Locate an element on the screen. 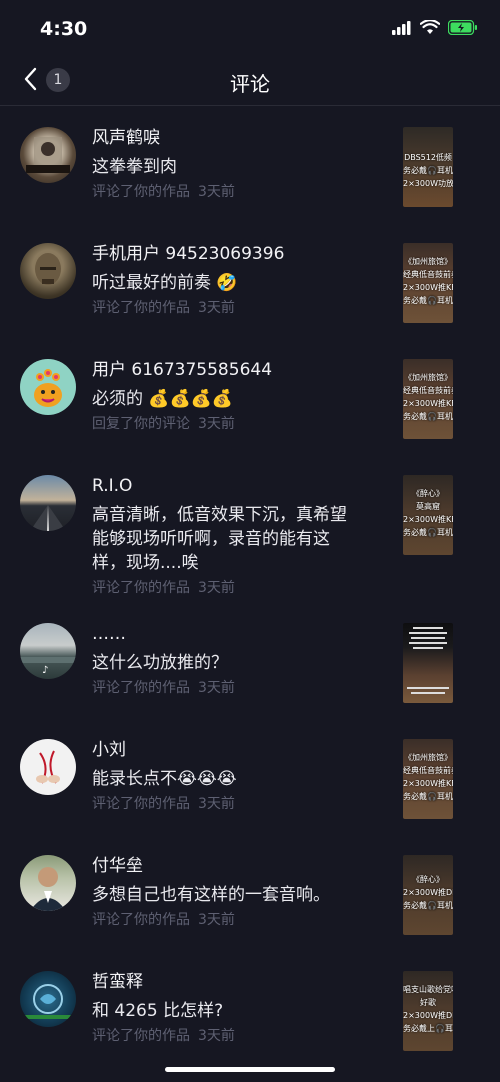 The height and width of the screenshot is (1082, 500). video-thumbnail: 《醉心》 2×300W推DBS512 务必戴🎧耳机听 is located at coordinates (428, 895).